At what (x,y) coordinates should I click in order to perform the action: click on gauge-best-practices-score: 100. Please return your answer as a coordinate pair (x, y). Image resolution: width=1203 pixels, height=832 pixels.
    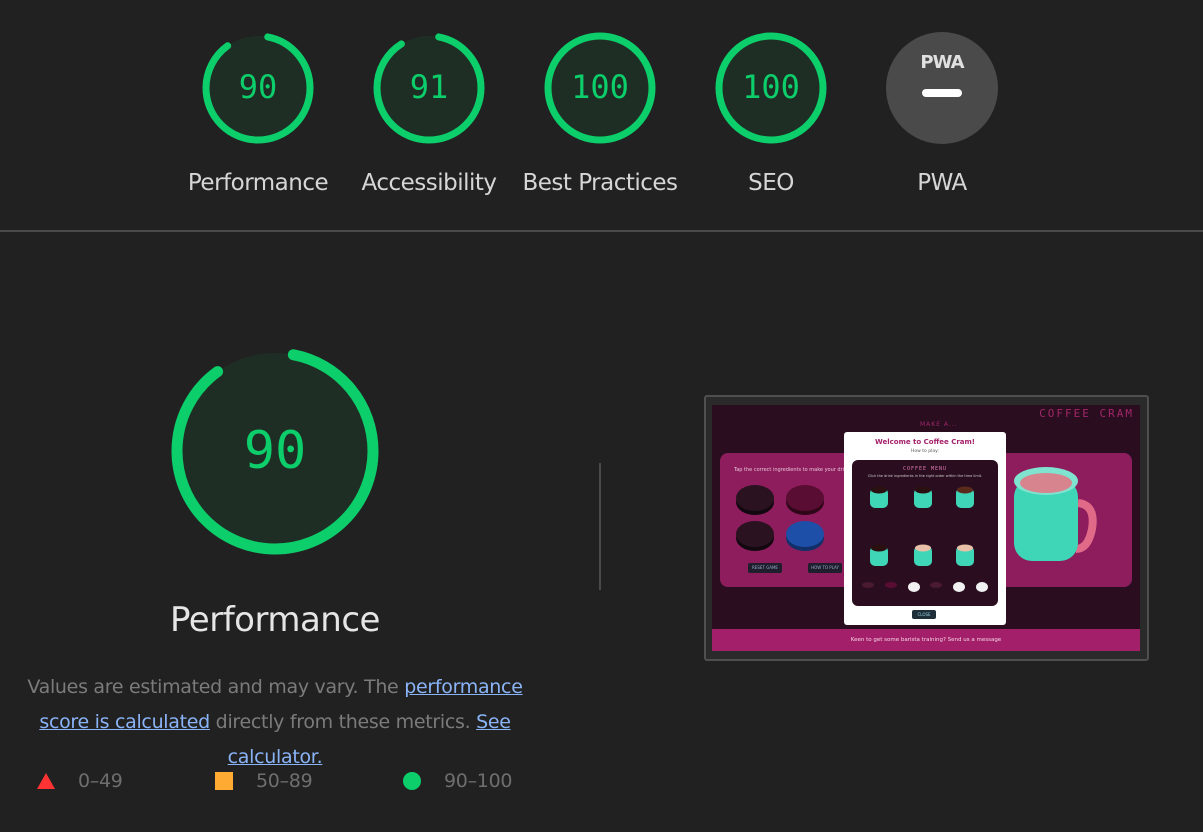
    Looking at the image, I should click on (600, 87).